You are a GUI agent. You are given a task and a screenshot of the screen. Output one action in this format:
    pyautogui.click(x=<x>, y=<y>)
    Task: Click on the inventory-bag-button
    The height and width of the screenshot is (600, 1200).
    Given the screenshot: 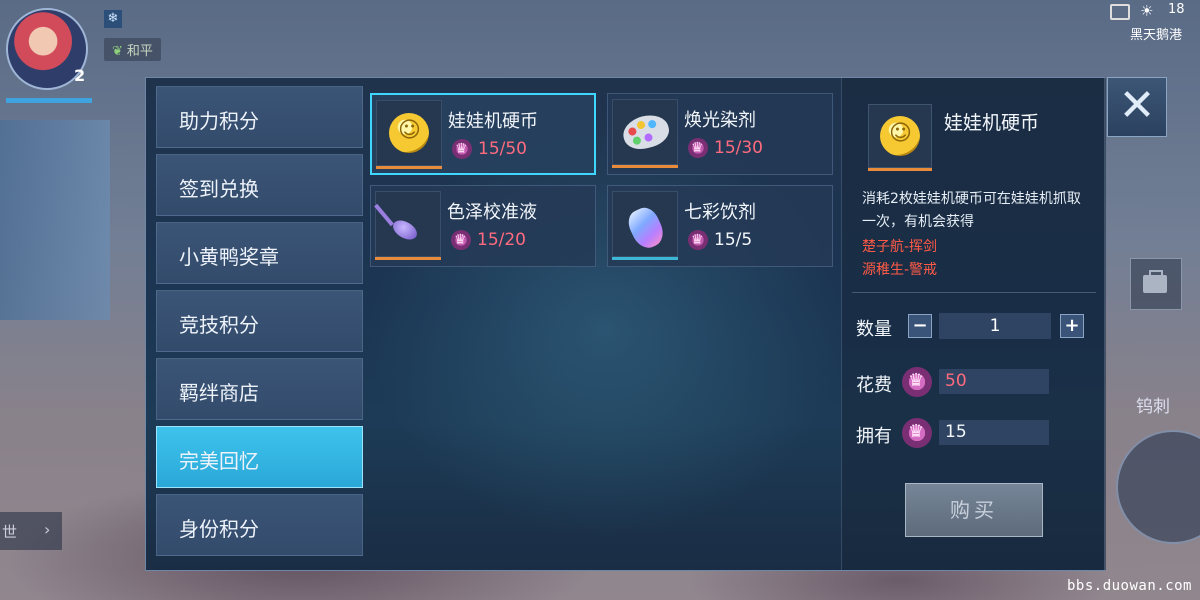 What is the action you would take?
    pyautogui.click(x=1156, y=284)
    